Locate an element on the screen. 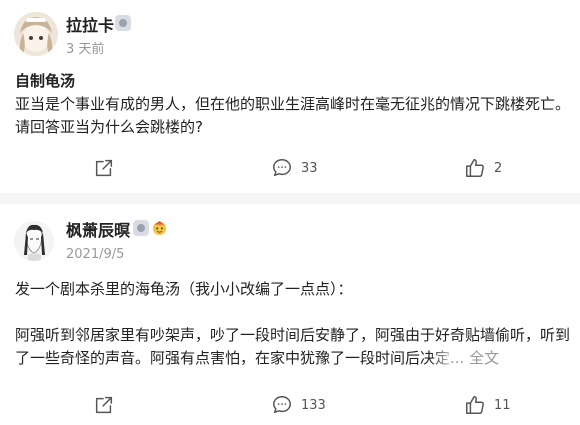  expand-full-text-link: 全文 is located at coordinates (484, 358).